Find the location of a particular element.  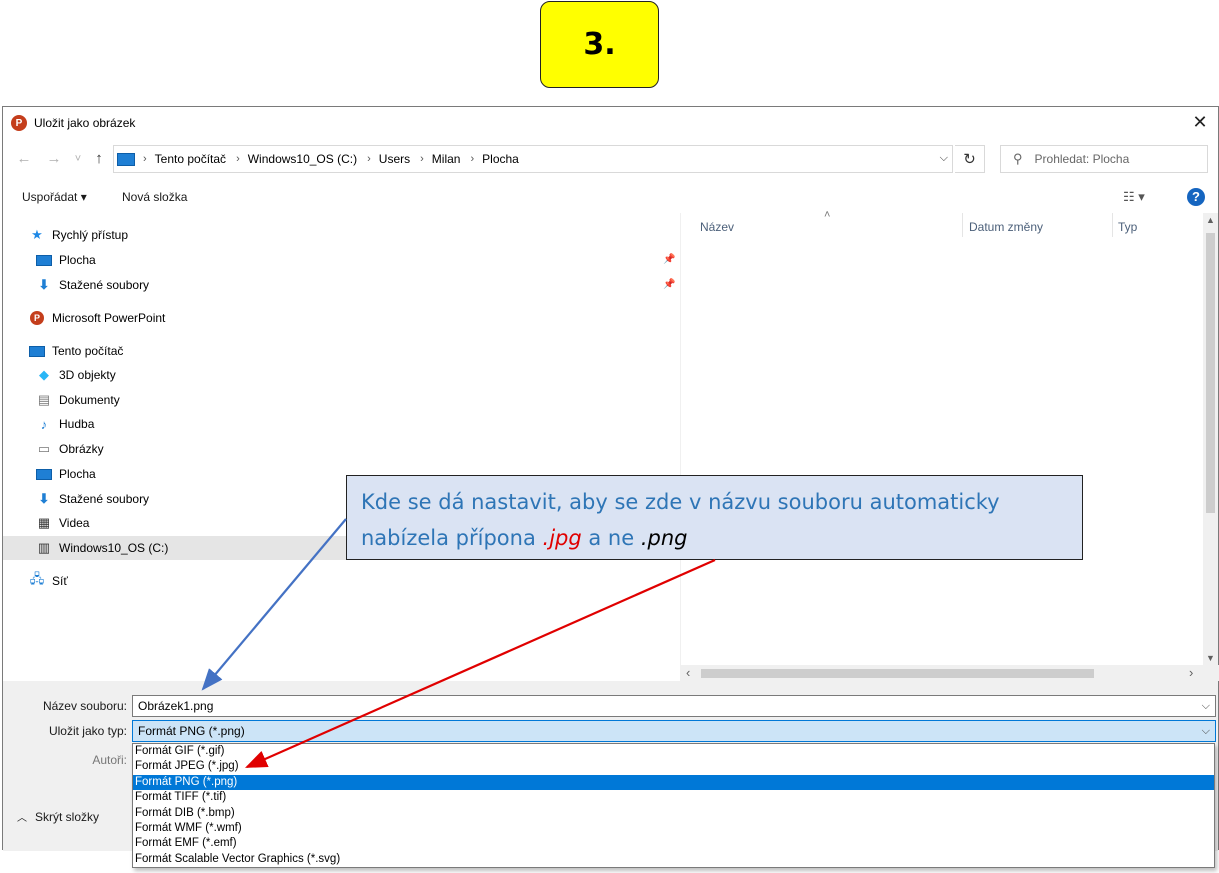

up-arrow-icon: ↑ is located at coordinates (99, 159).